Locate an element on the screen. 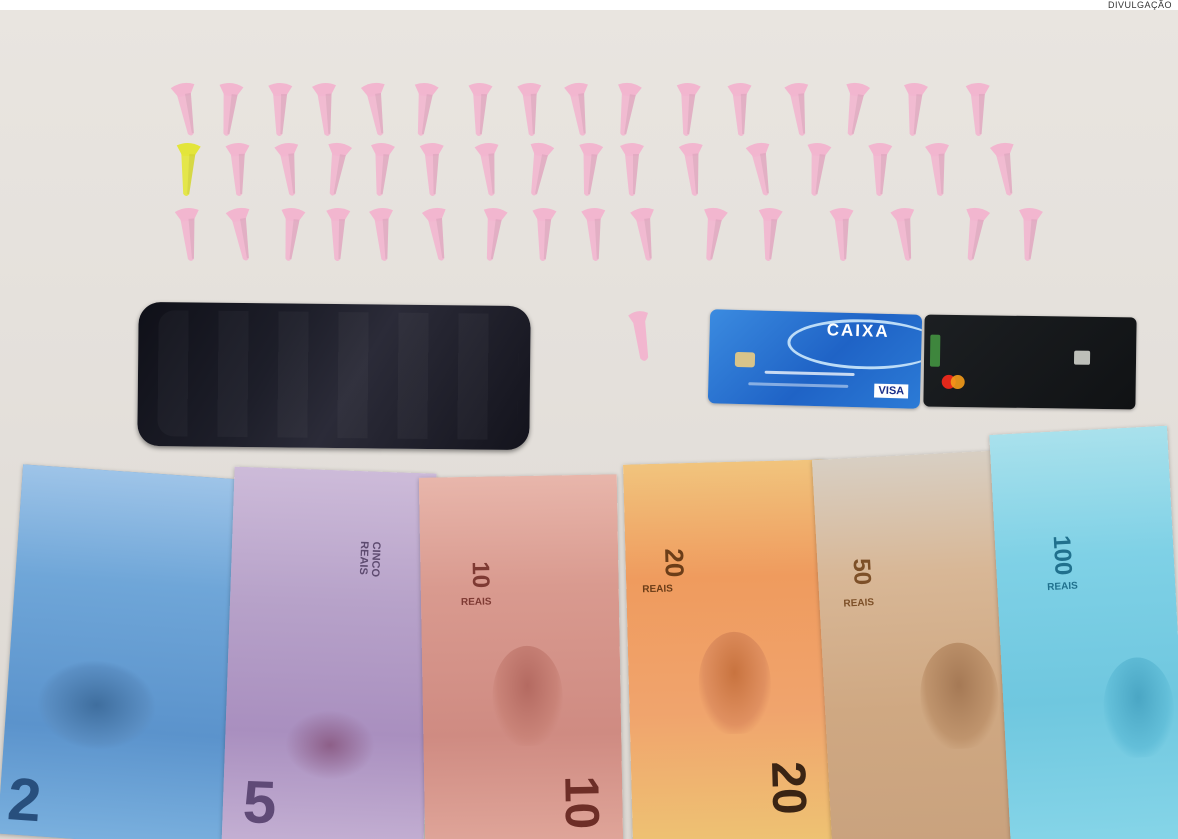 Image resolution: width=1178 pixels, height=839 pixels. reais-label-20: REAIS is located at coordinates (657, 589).